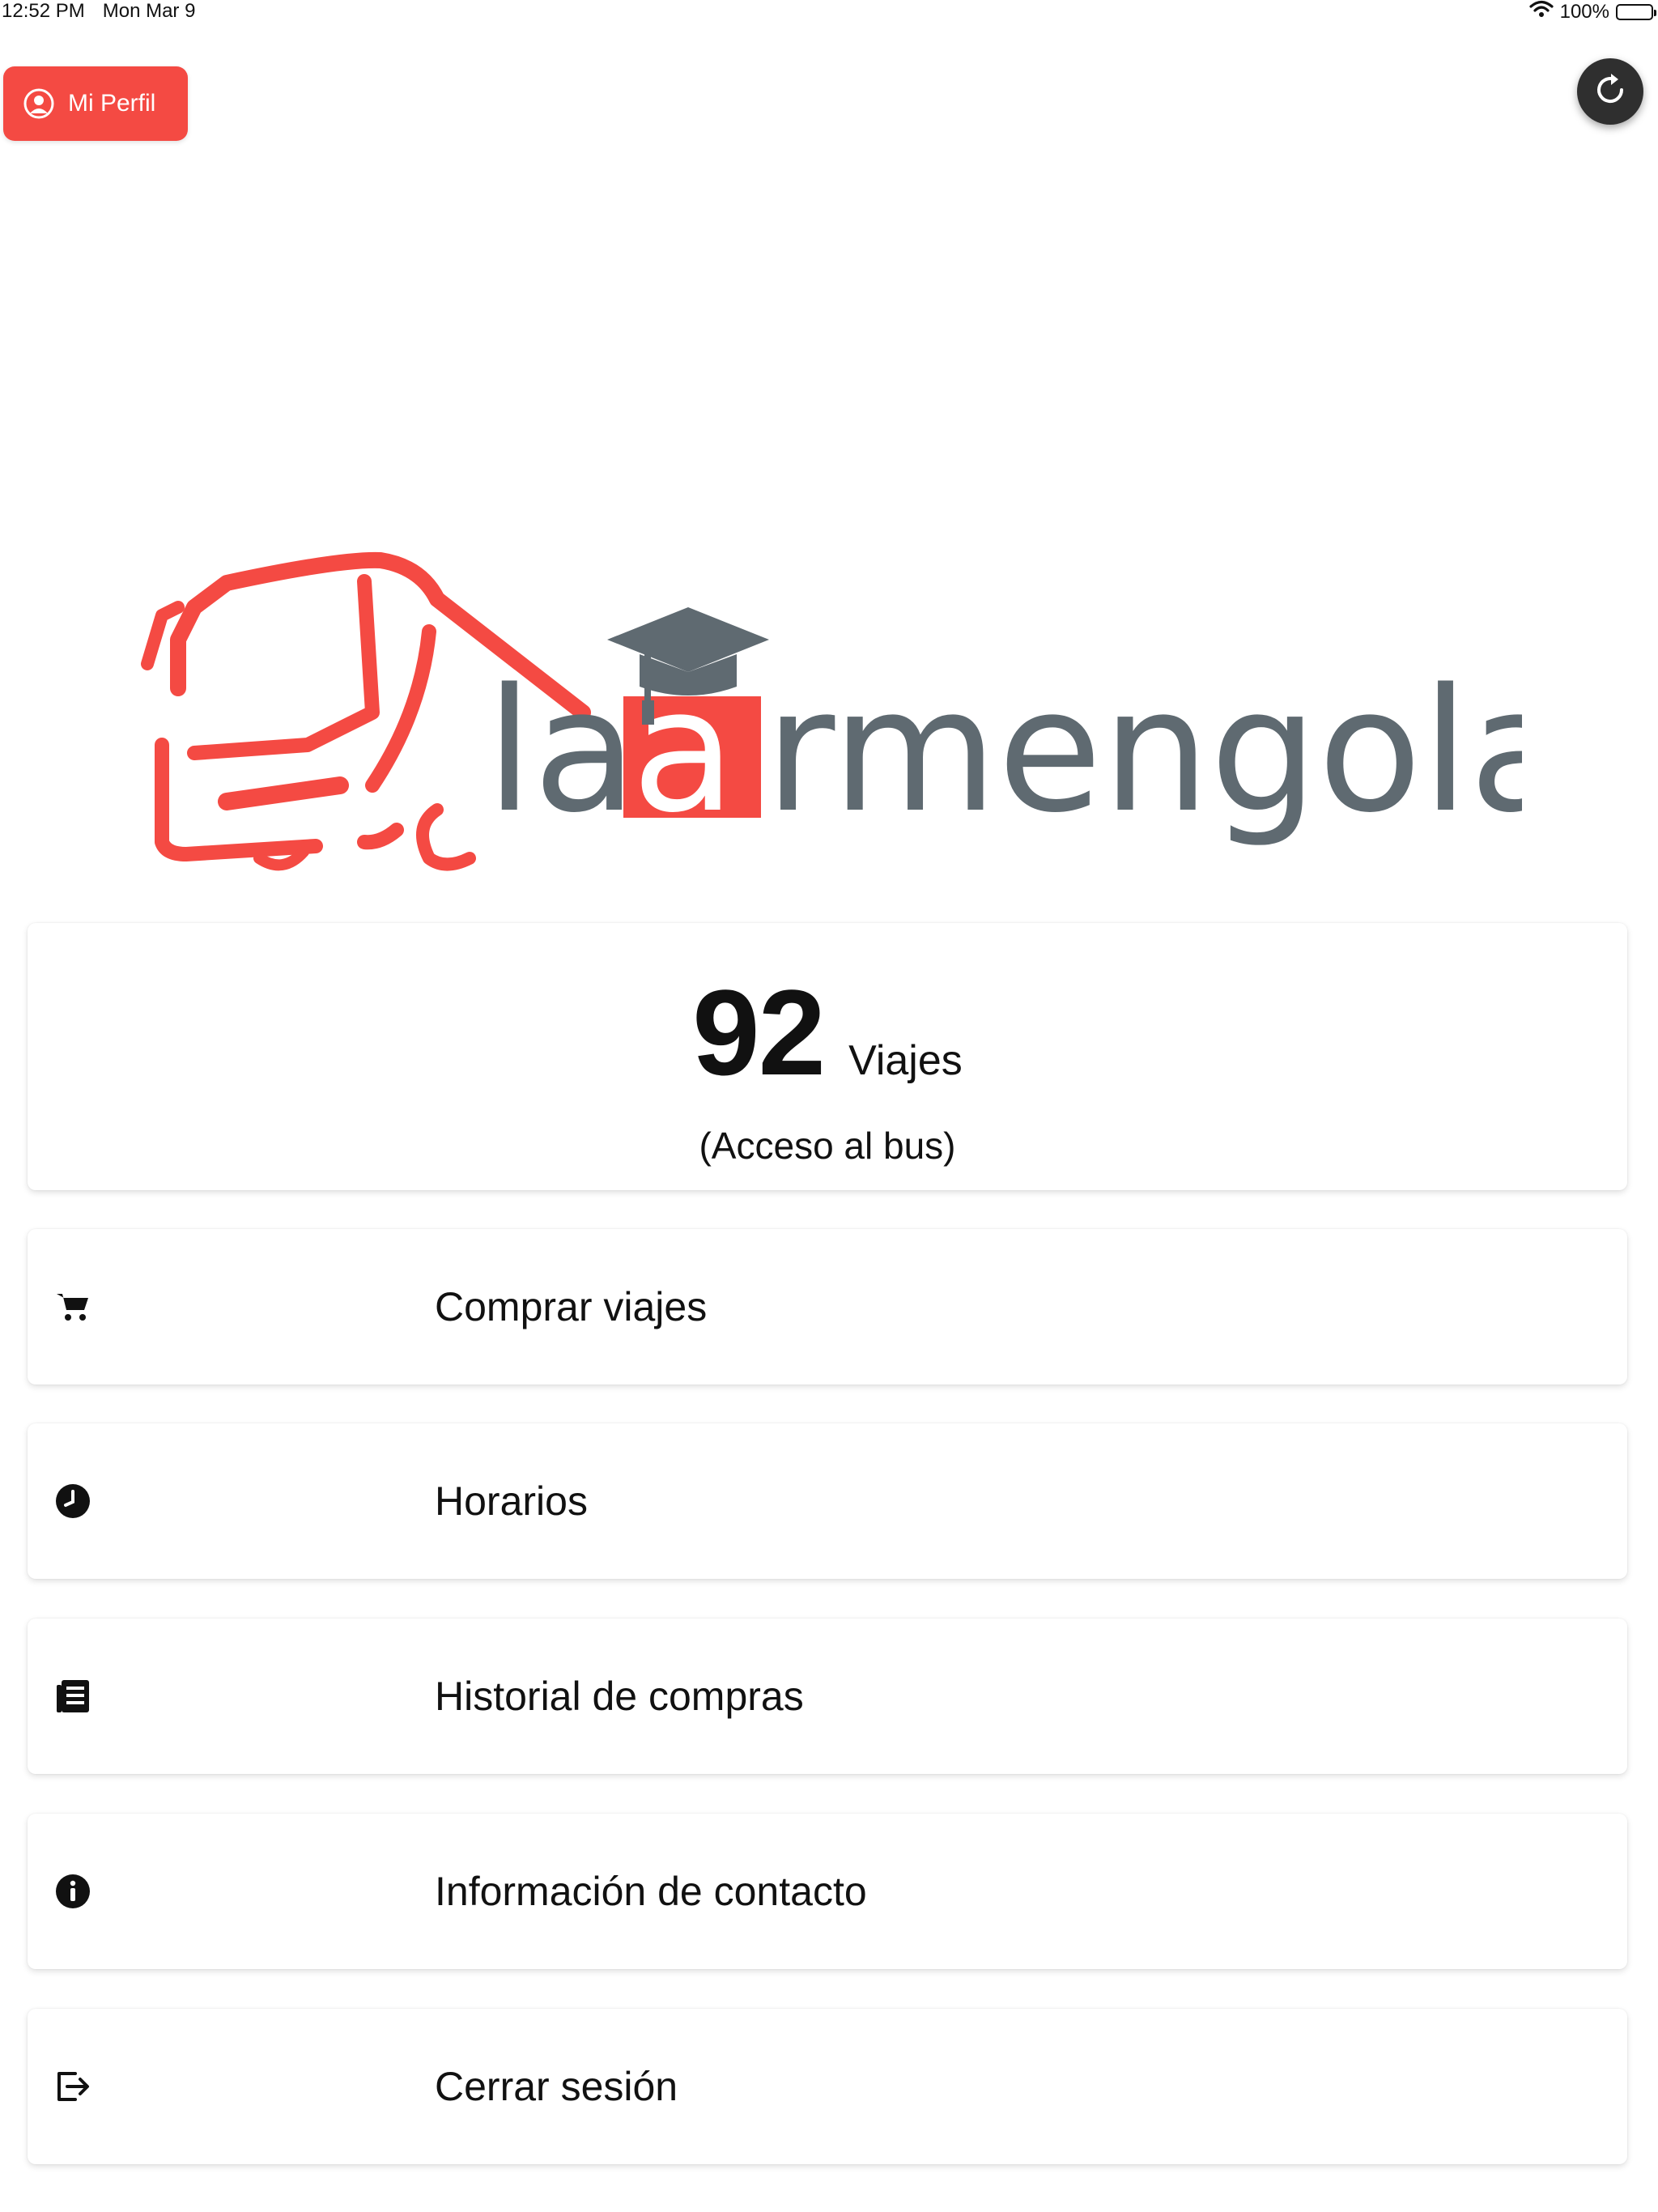  Describe the element at coordinates (905, 1061) in the screenshot. I see `trips-unit: Viajes` at that location.